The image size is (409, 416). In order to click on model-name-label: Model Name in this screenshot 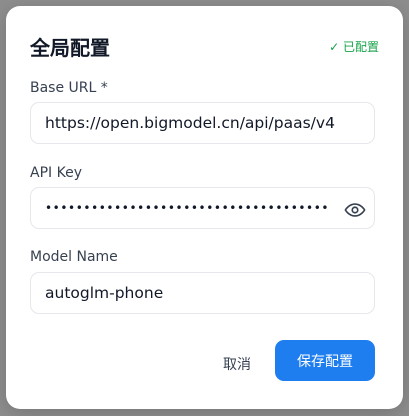, I will do `click(74, 257)`.